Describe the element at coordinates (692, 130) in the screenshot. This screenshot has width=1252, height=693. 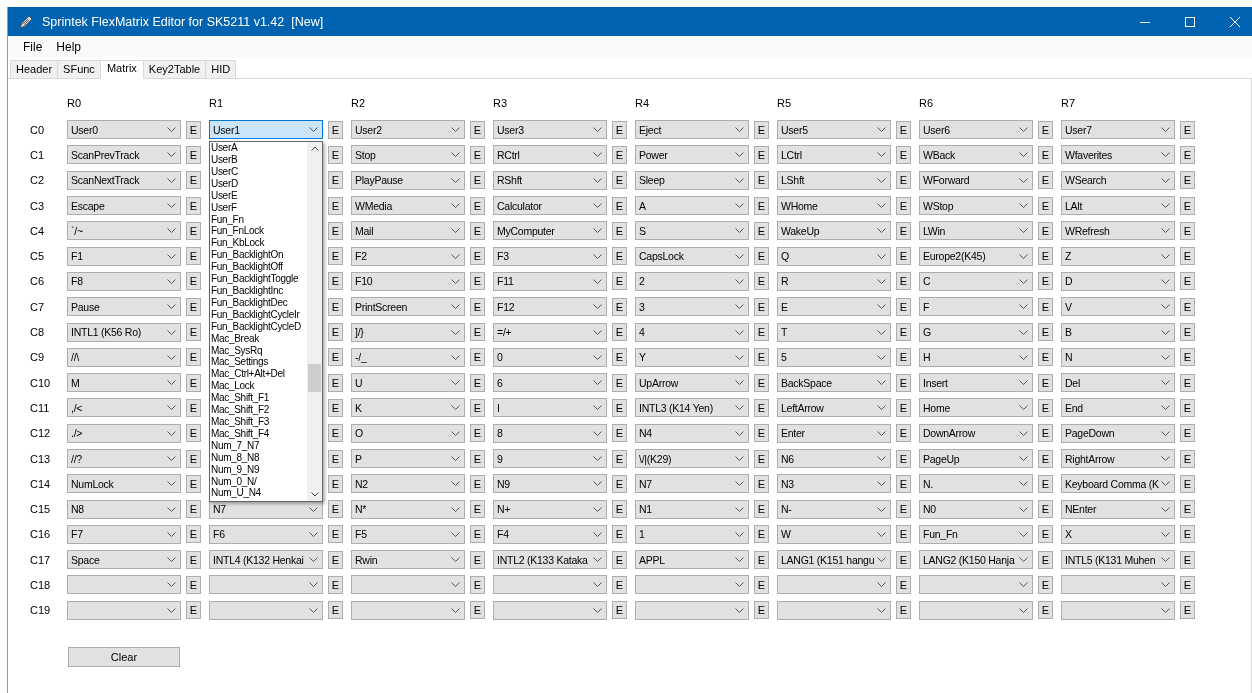
I see `key-dropdown: Eject` at that location.